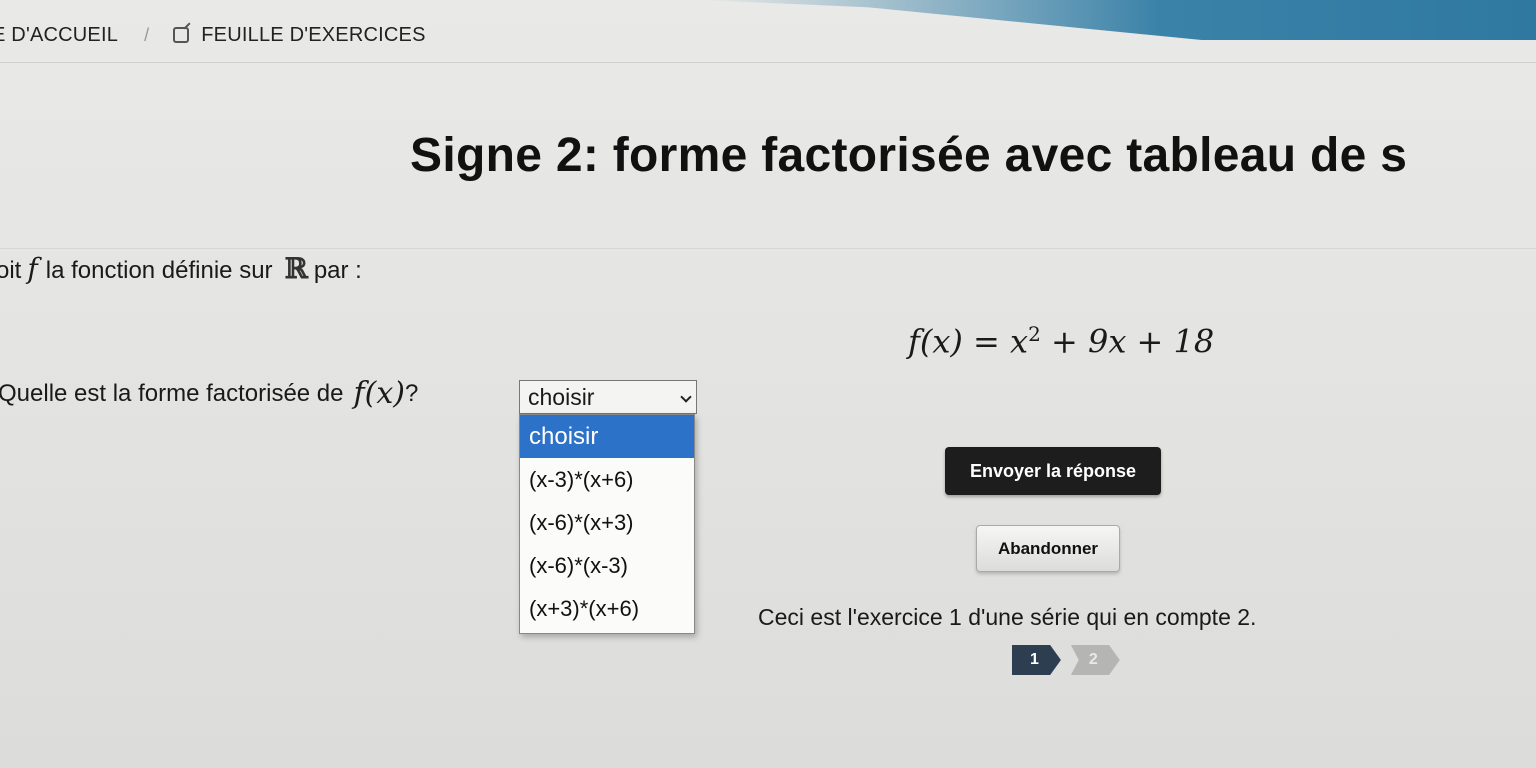  I want to click on formula-rhs: + 9x + 18, so click(1127, 341).